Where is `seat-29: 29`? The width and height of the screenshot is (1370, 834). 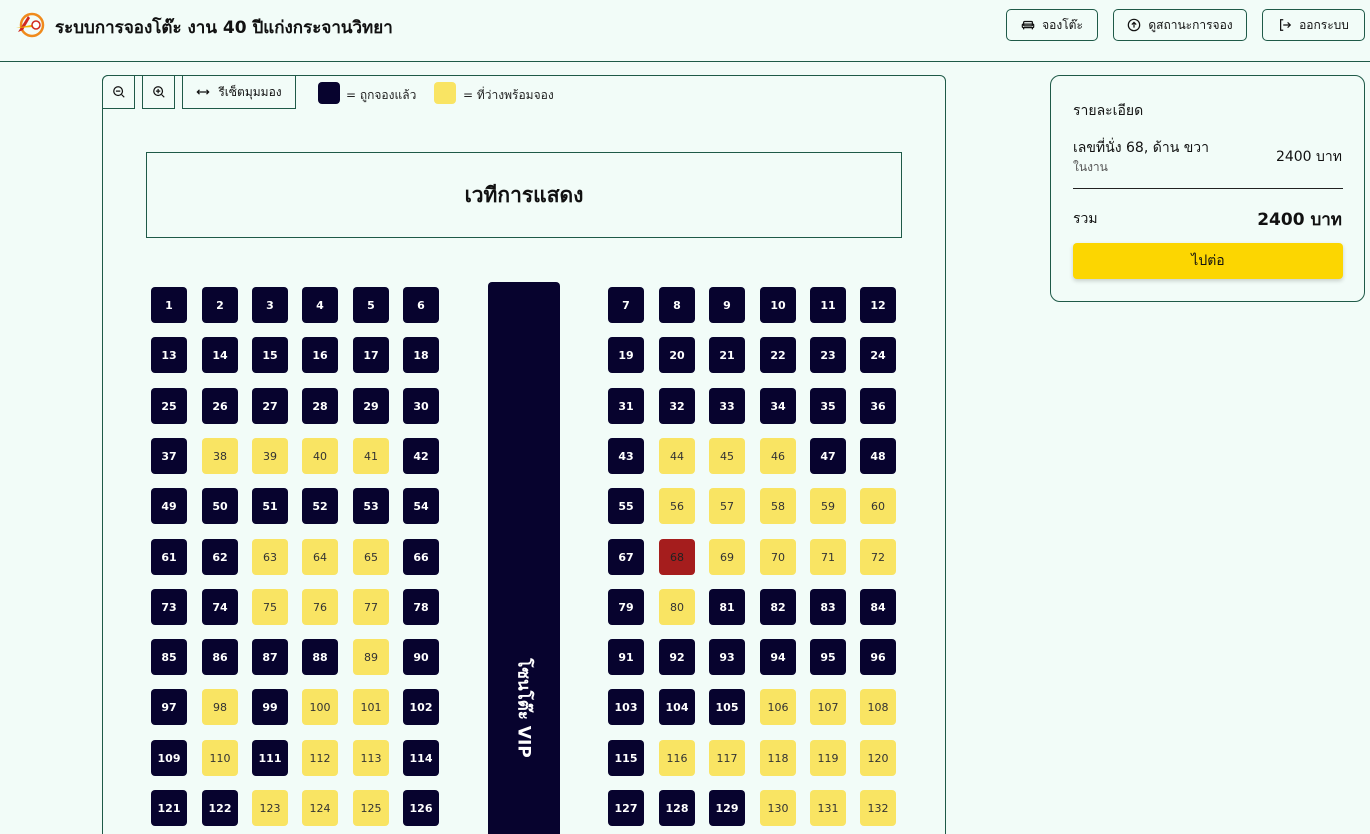
seat-29: 29 is located at coordinates (371, 406).